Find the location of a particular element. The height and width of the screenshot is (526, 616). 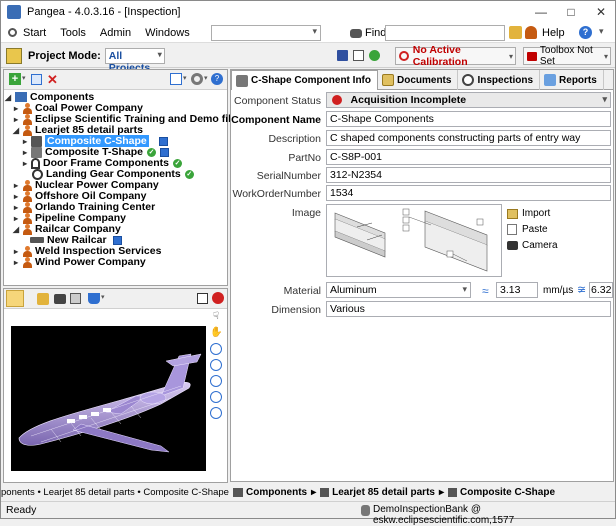

breadcrumb-c-shape: Composite C-Shape is located at coordinates (507, 492).